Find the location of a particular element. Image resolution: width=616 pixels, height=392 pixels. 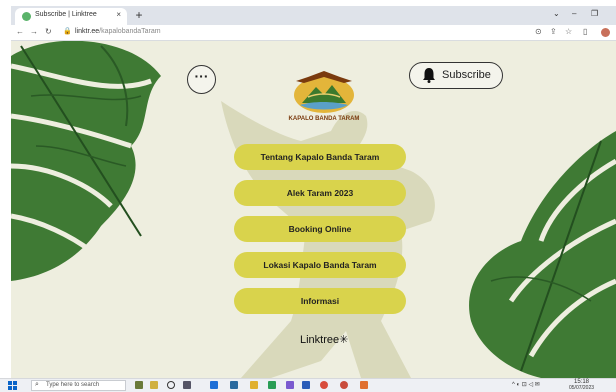

tab-title: Subscribe | Linktree is located at coordinates (66, 14).